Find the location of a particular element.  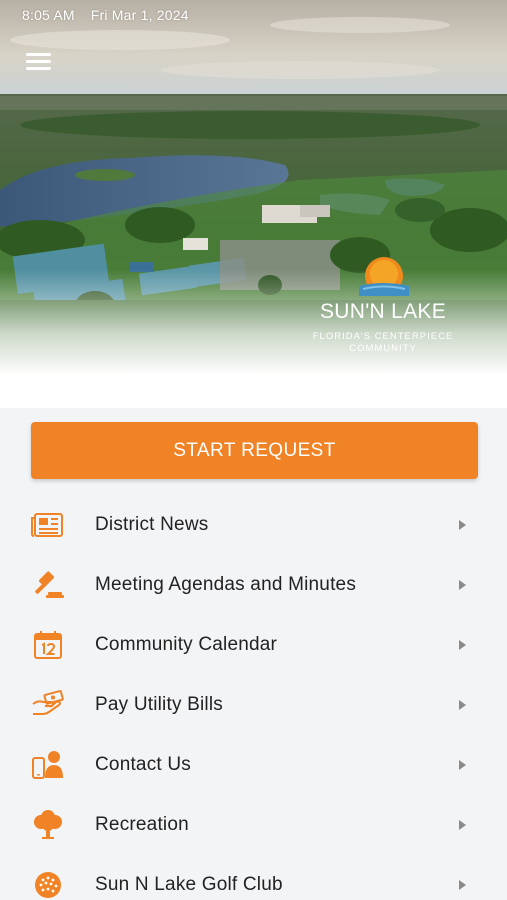

calendar-icon is located at coordinates (48, 645).